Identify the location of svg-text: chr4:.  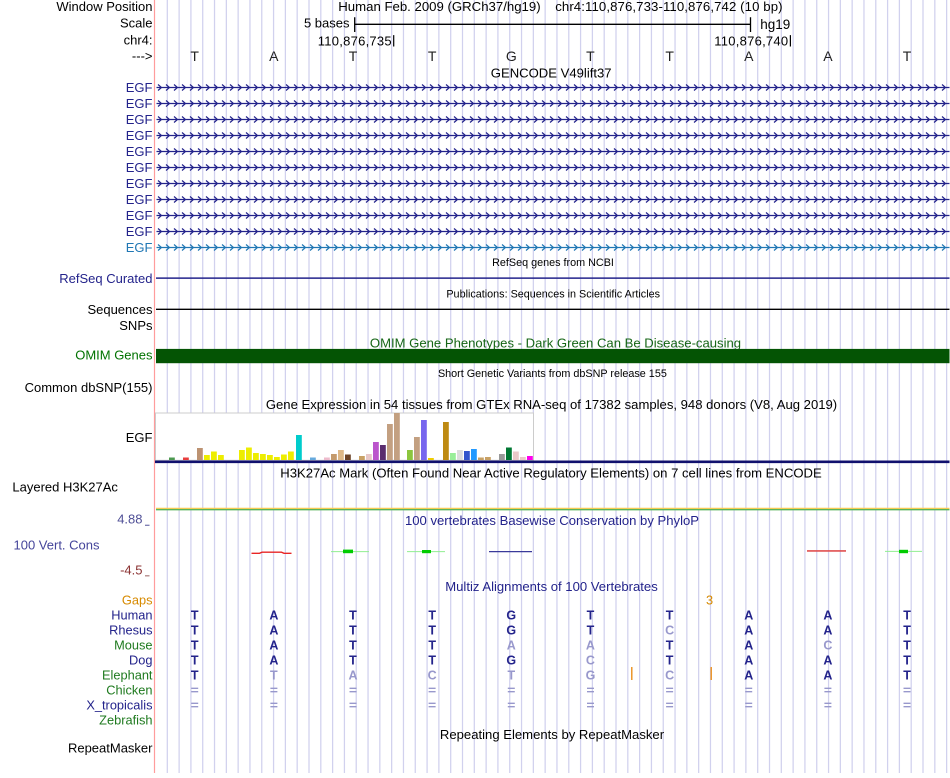
(138, 40).